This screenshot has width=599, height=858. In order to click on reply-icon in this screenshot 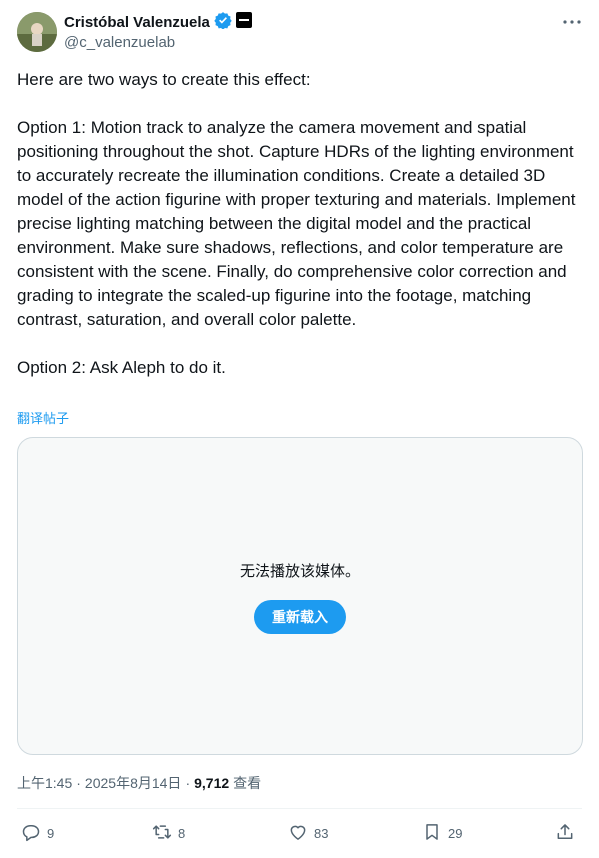, I will do `click(31, 833)`.